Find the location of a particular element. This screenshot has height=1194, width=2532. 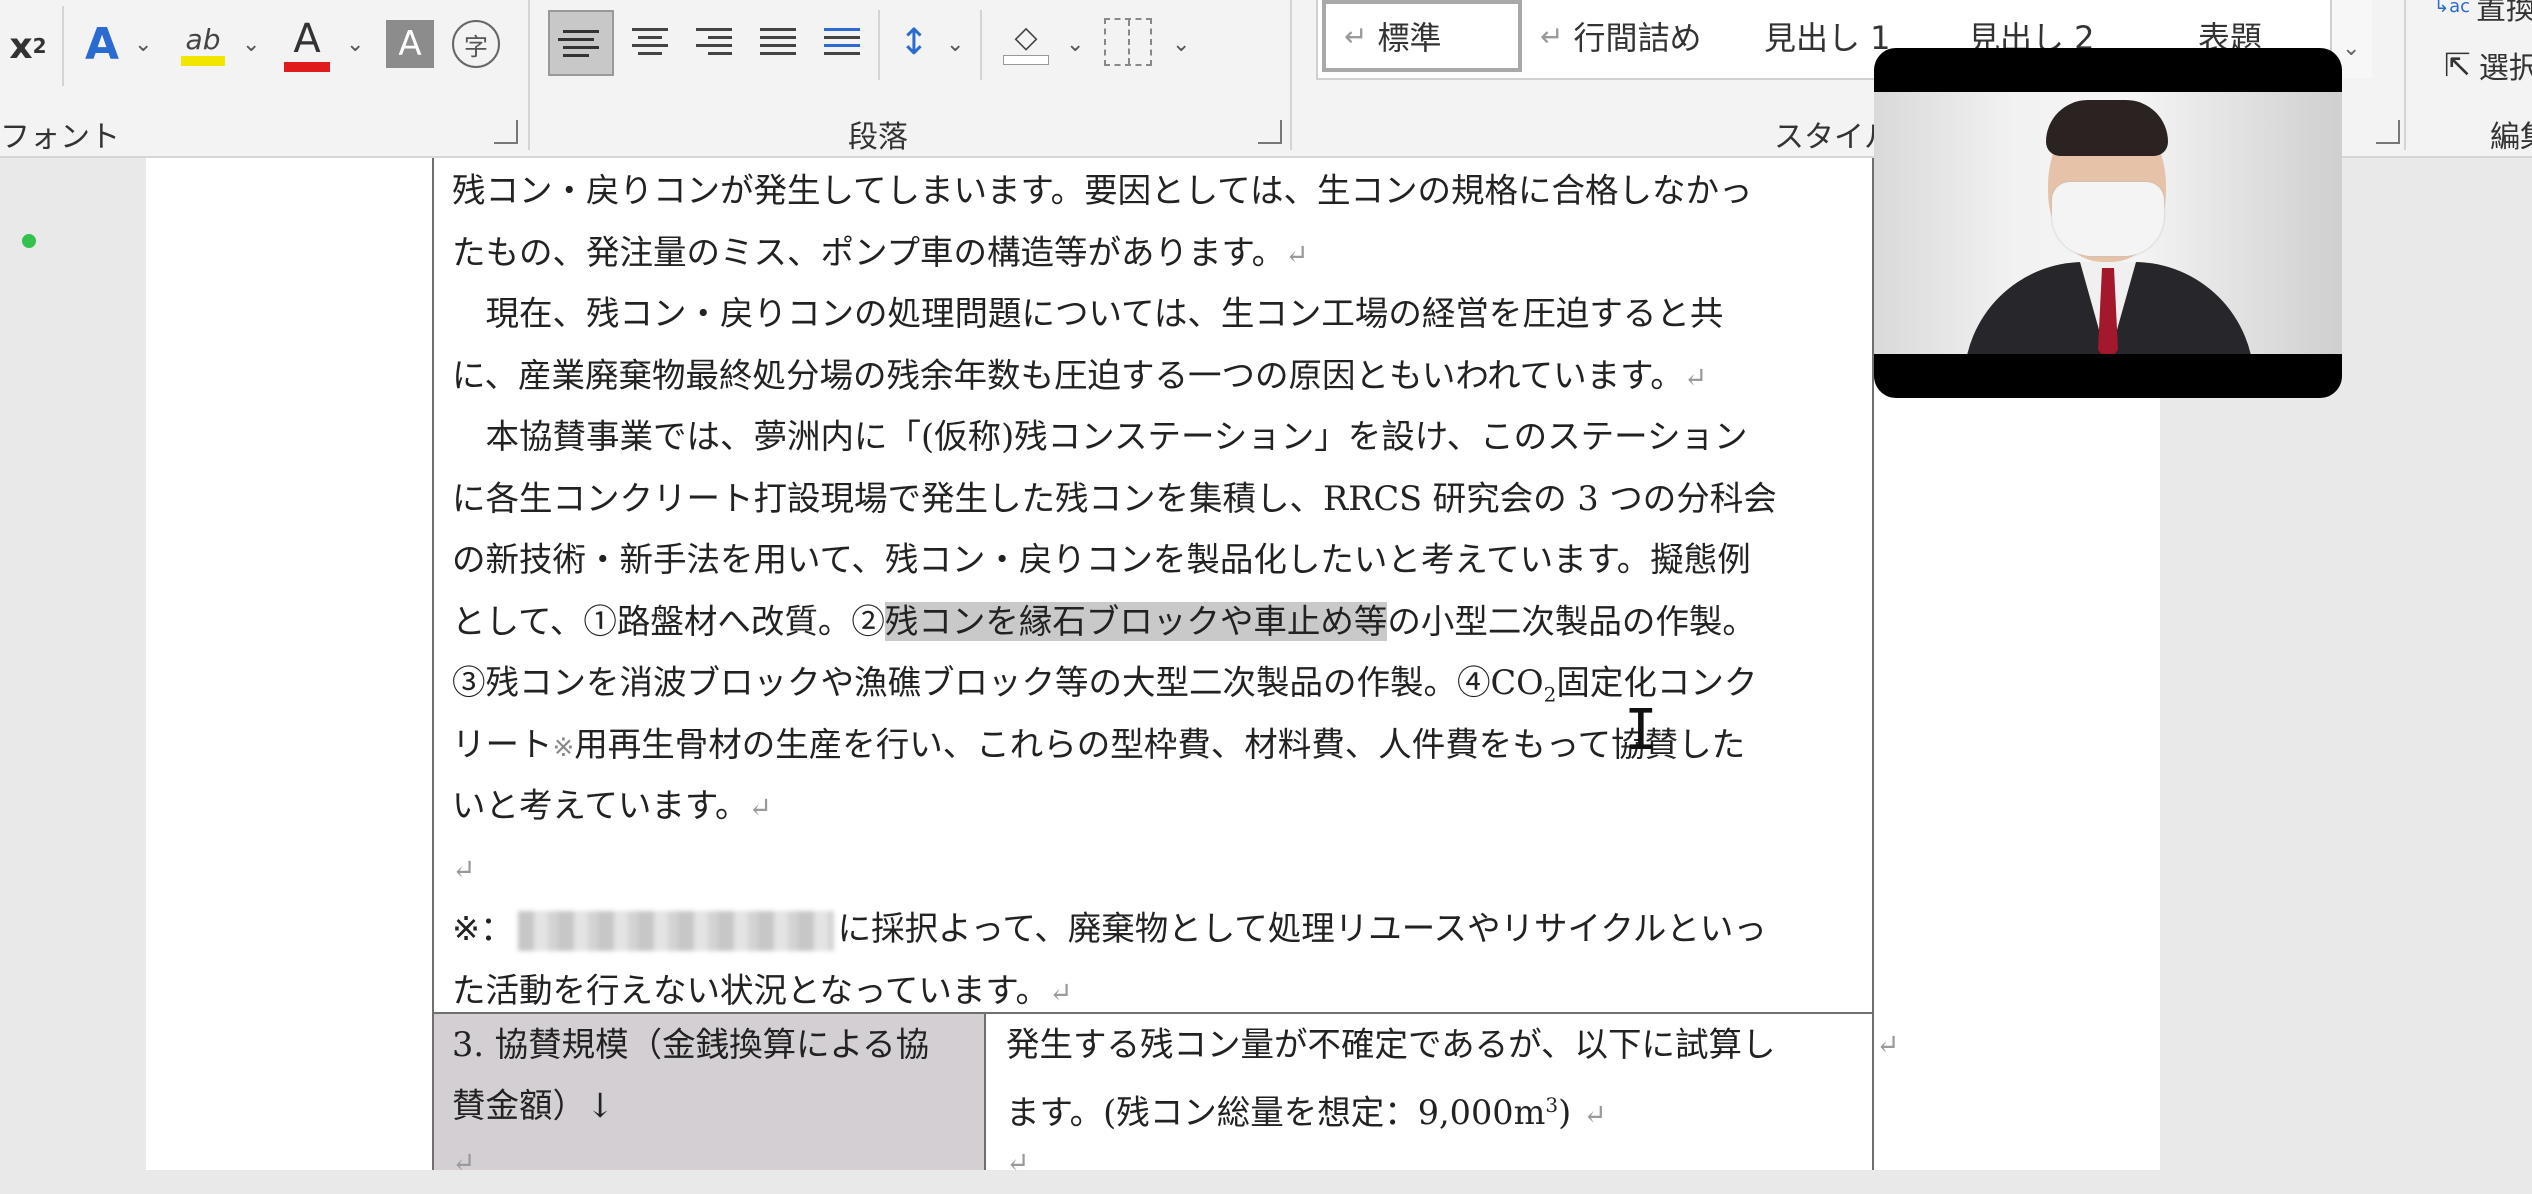

align-right-icon is located at coordinates (714, 41).